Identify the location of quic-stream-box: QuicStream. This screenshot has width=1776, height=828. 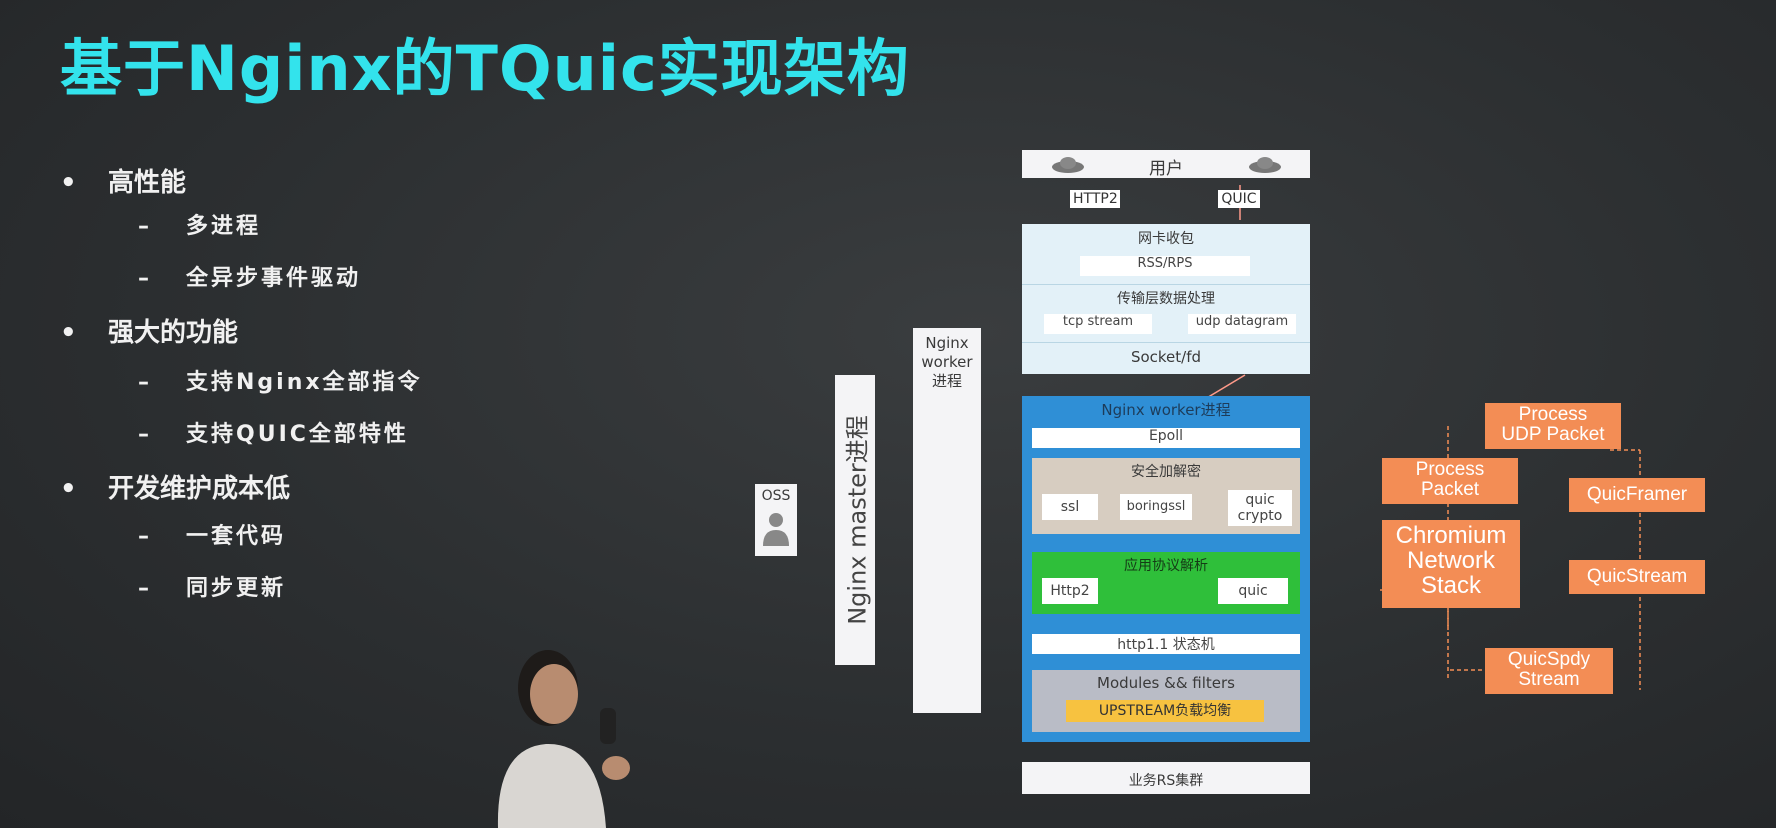
(1637, 577).